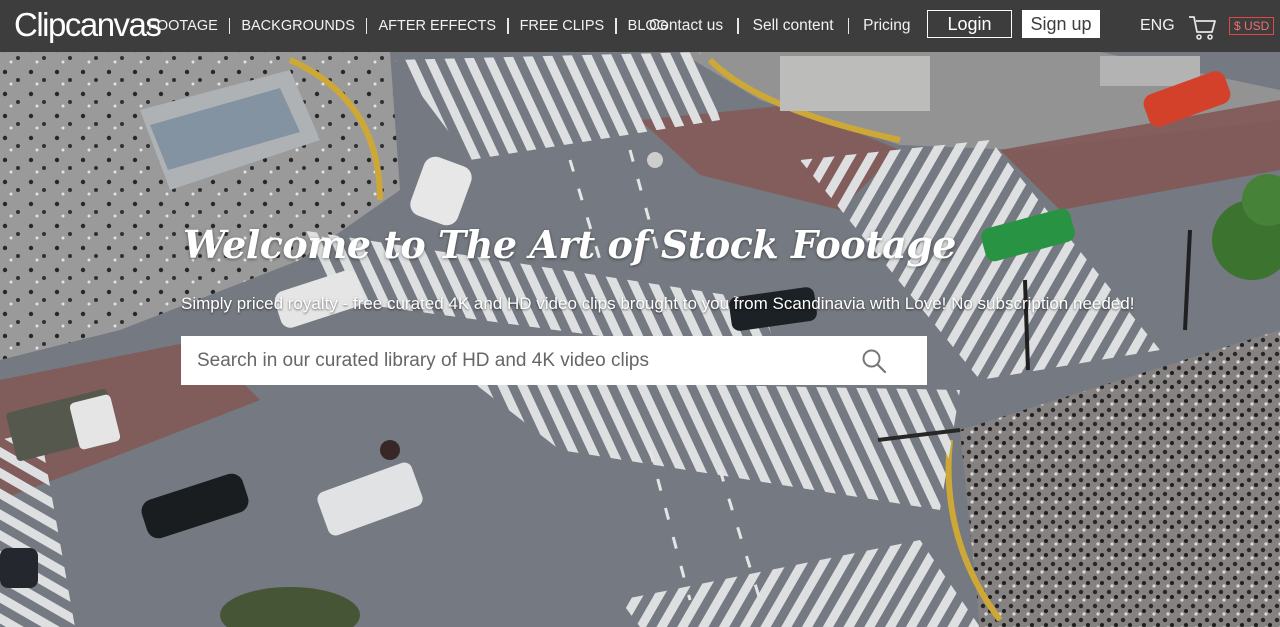 The width and height of the screenshot is (1280, 627). Describe the element at coordinates (88, 25) in the screenshot. I see `clipcanvas-logo: Clipcanvas` at that location.